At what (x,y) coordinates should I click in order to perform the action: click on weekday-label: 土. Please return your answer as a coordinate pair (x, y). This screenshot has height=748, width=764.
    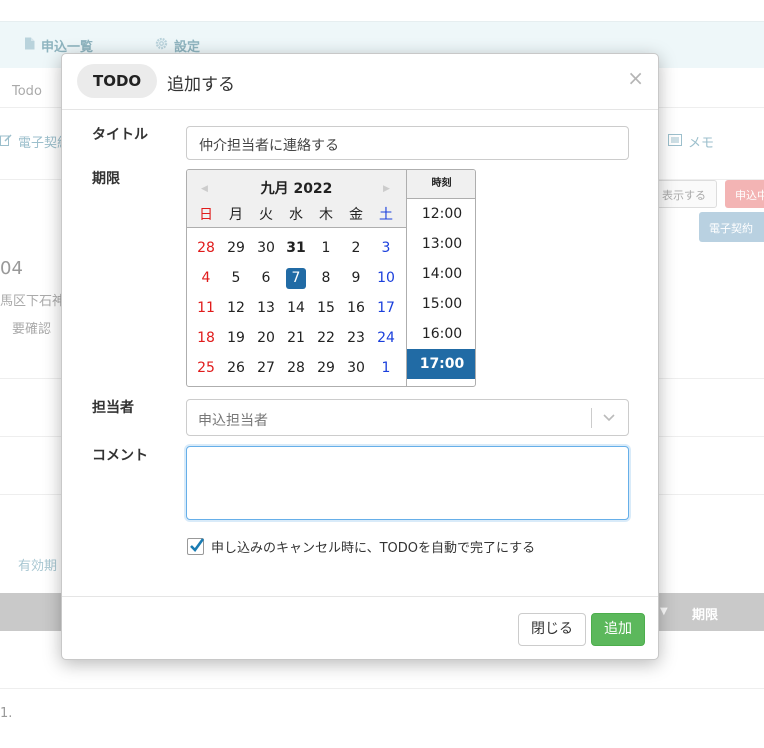
    Looking at the image, I should click on (386, 215).